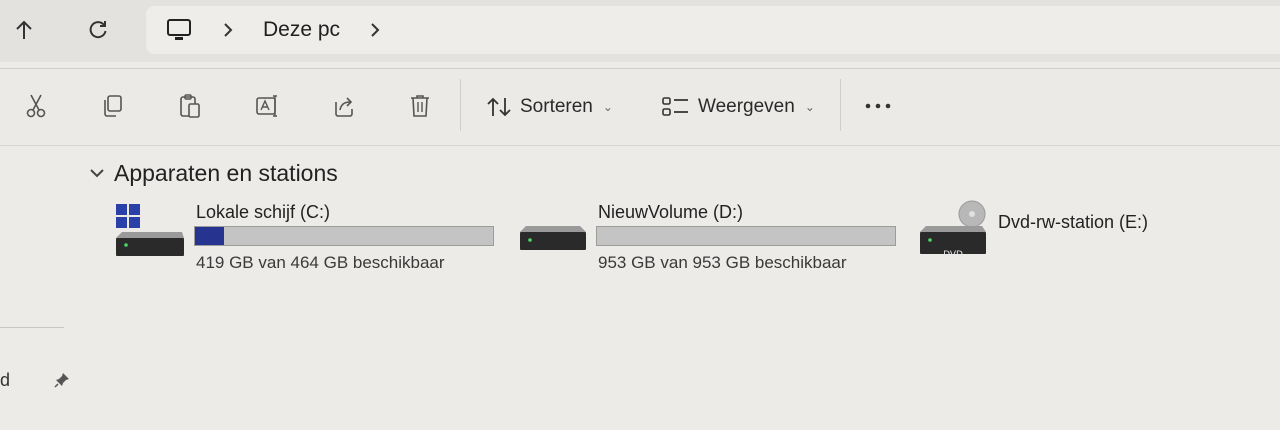 This screenshot has height=430, width=1280. I want to click on paste-icon, so click(190, 106).